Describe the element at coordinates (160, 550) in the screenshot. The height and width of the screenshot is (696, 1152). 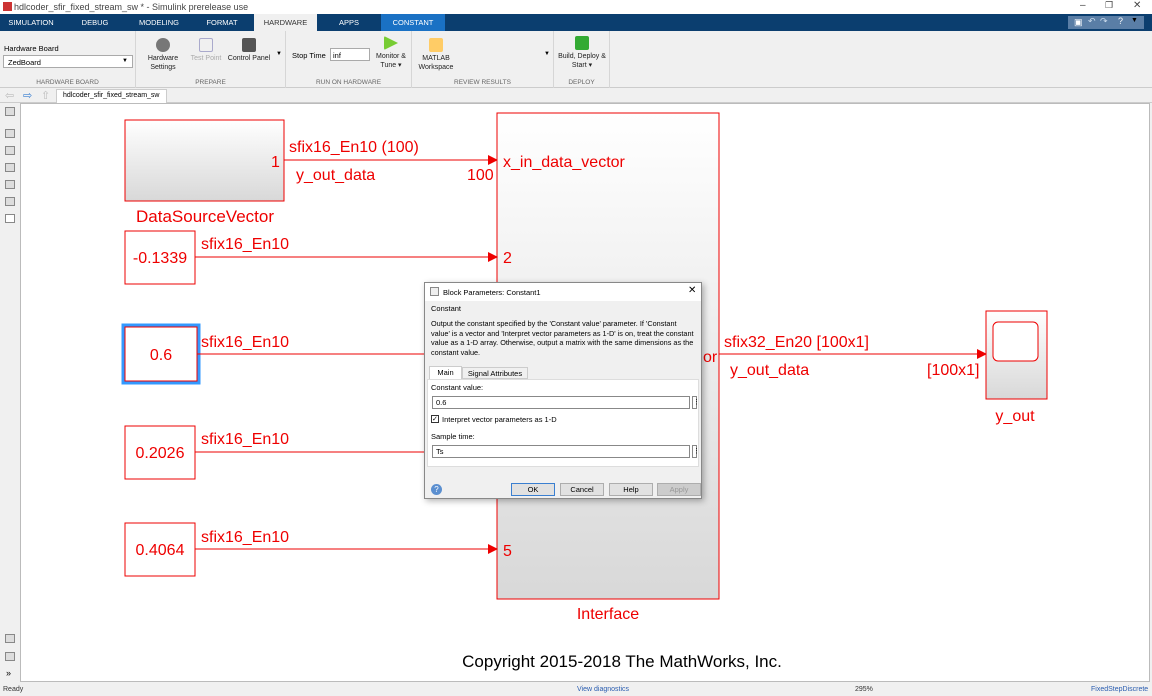
I see `constant-value: 0.4064` at that location.